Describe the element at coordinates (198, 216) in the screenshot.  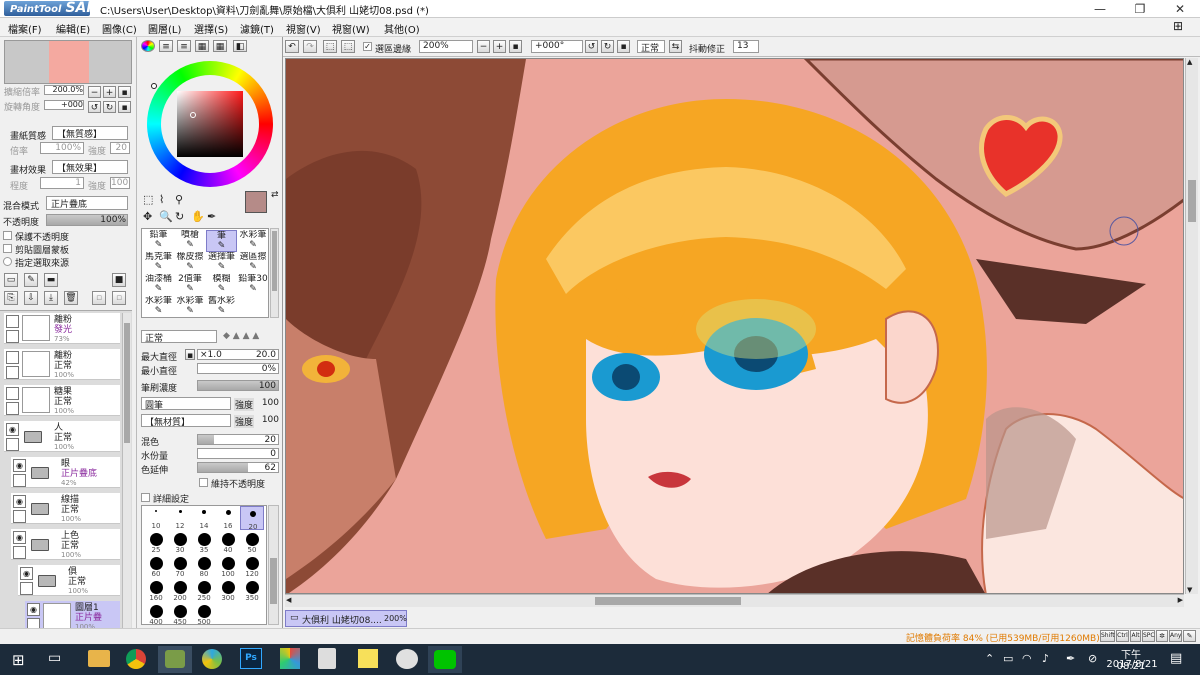
I see `hand-tool-icon: ✋` at that location.